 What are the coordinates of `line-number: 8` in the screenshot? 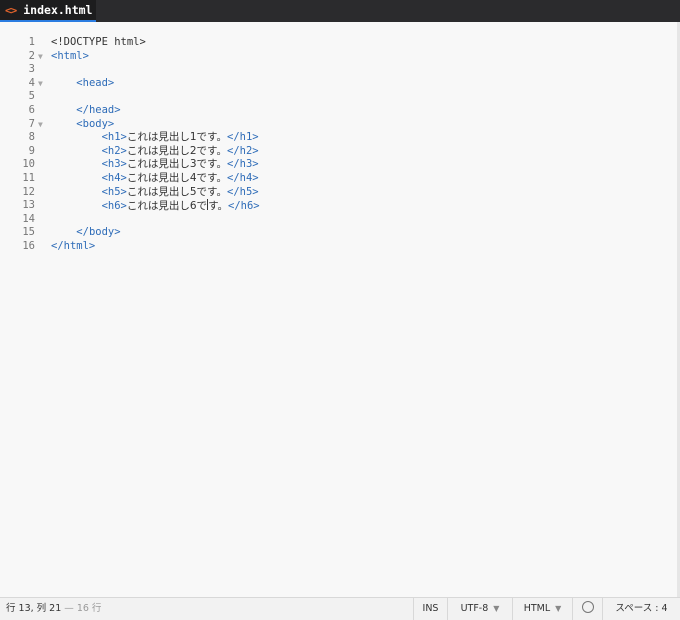 It's located at (31, 137).